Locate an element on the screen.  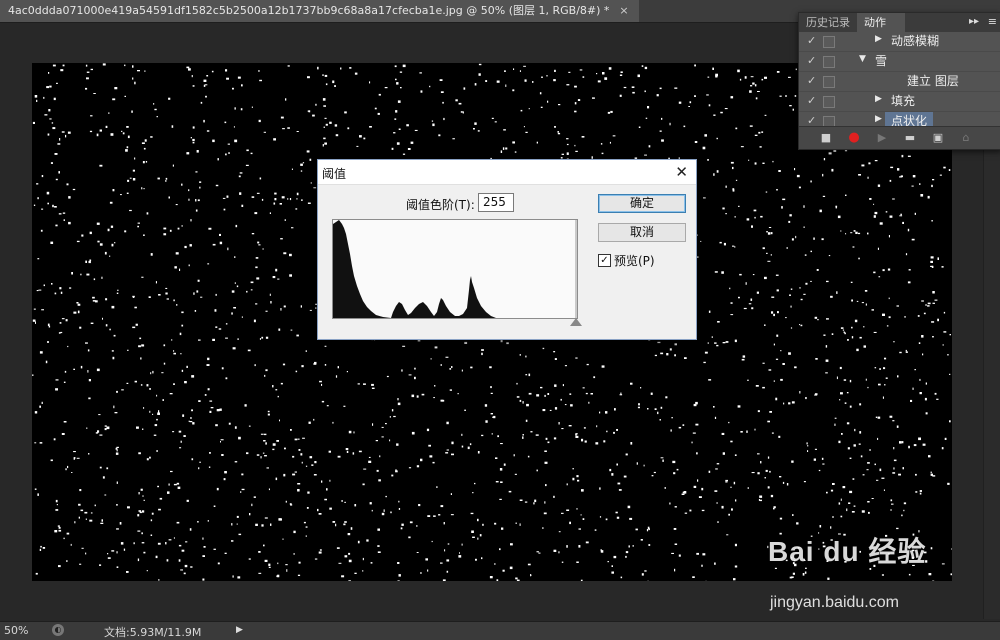
action-row-label: 建立 图层 is located at coordinates (933, 81).